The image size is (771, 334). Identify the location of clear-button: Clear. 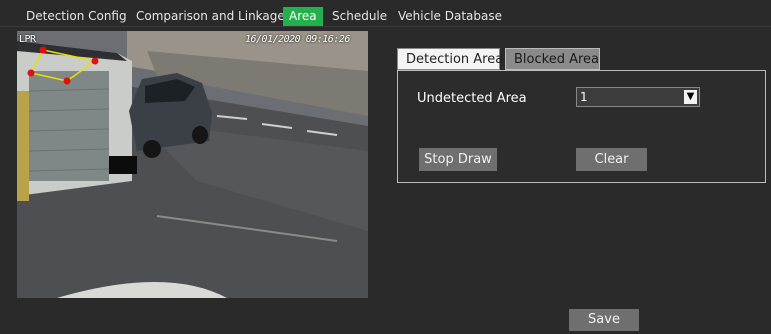
(611, 159).